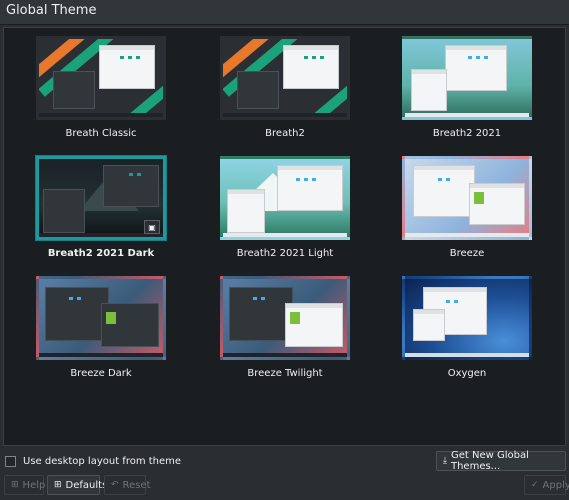 Image resolution: width=569 pixels, height=500 pixels. I want to click on defaults-icon: ⊞, so click(58, 485).